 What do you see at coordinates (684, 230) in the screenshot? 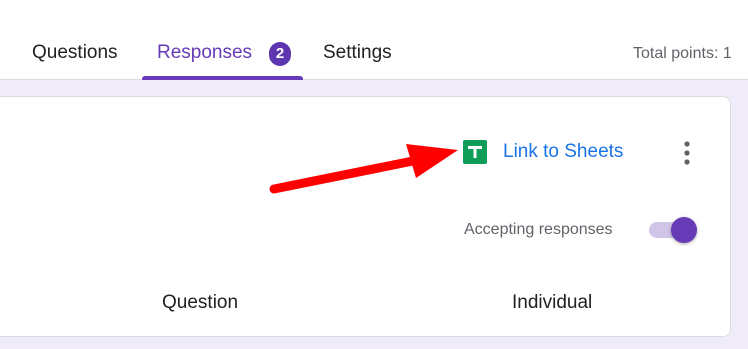
I see `toggle-knob` at bounding box center [684, 230].